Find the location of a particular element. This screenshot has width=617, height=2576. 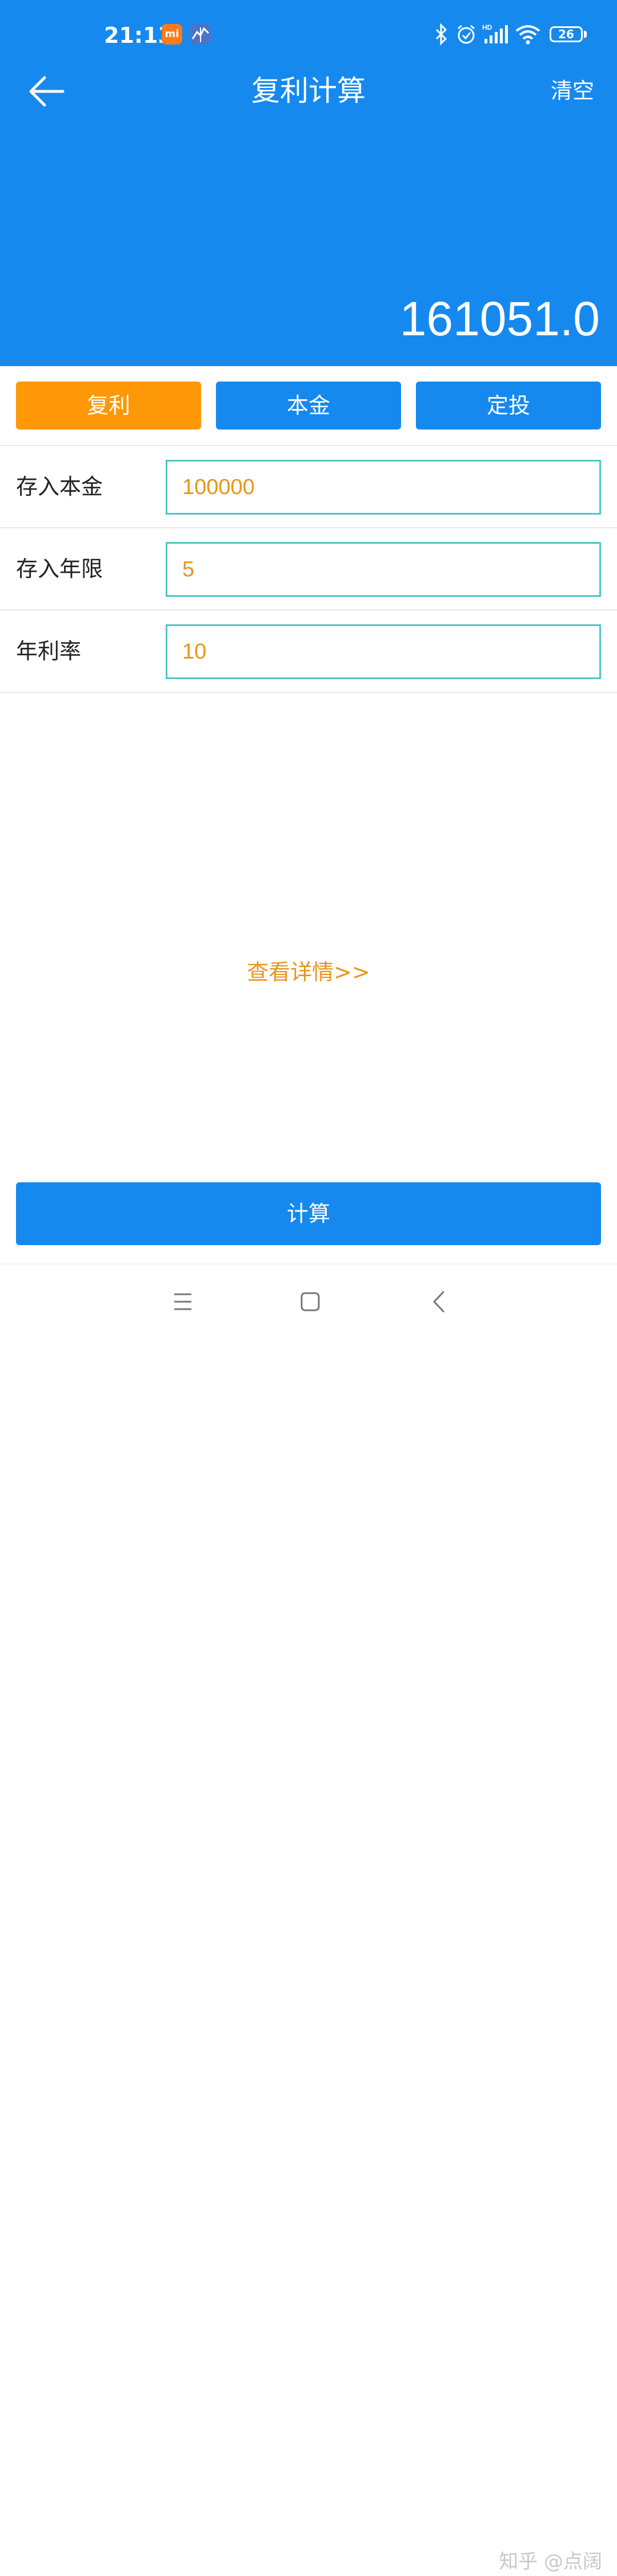

tab-principal: 本金 is located at coordinates (308, 406).